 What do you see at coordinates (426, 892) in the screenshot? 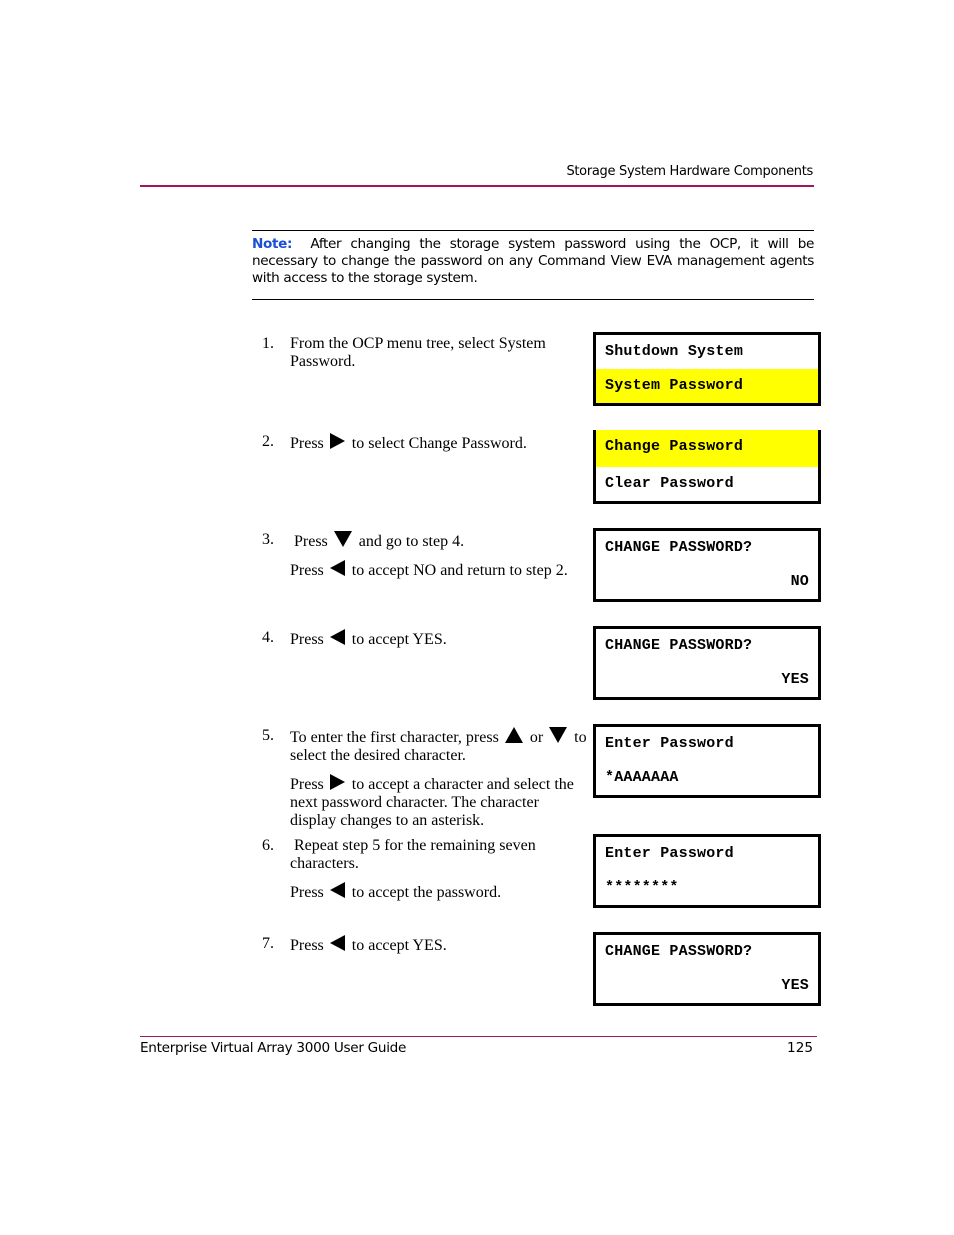
I see `step-text: to accept the password.` at bounding box center [426, 892].